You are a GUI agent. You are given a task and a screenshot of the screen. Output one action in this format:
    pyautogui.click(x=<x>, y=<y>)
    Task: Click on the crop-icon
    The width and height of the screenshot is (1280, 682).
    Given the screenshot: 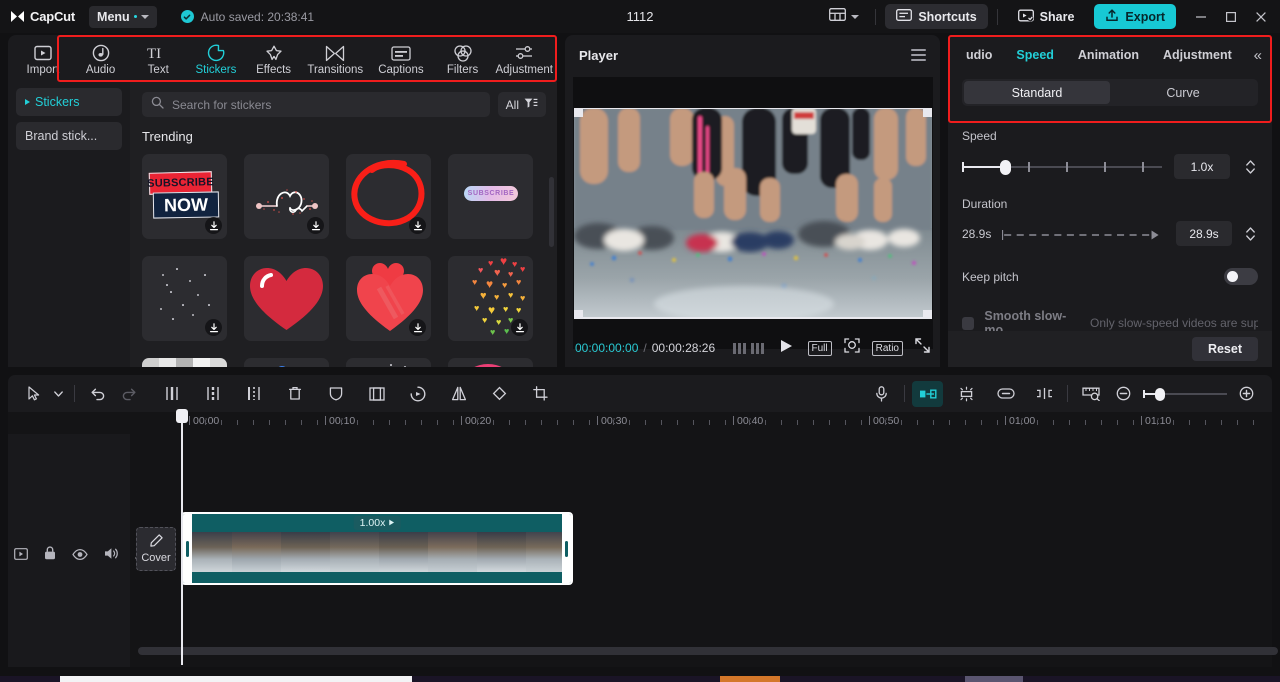 What is the action you would take?
    pyautogui.click(x=540, y=394)
    